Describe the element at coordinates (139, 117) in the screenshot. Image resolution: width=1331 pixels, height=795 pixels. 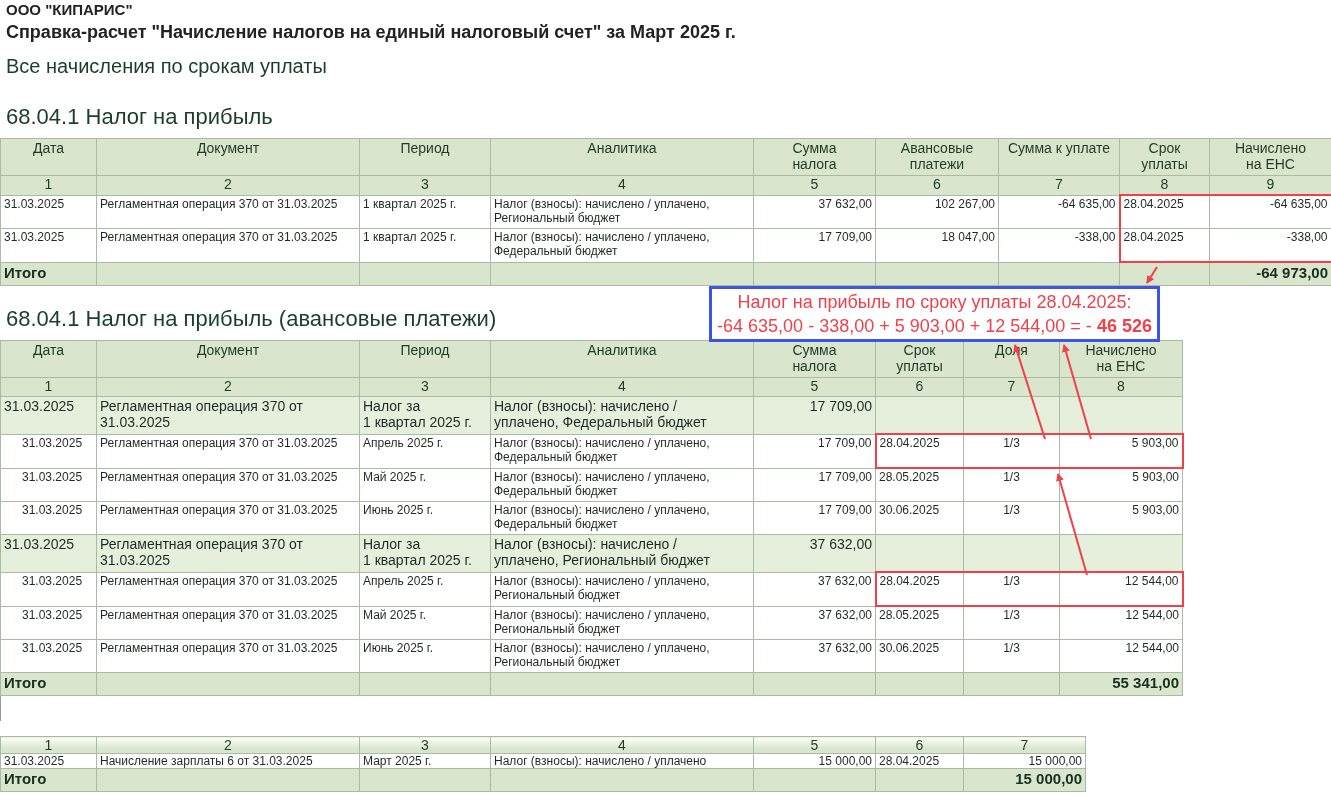
I see `section-title: 68.04.1 Налог на прибыль` at that location.